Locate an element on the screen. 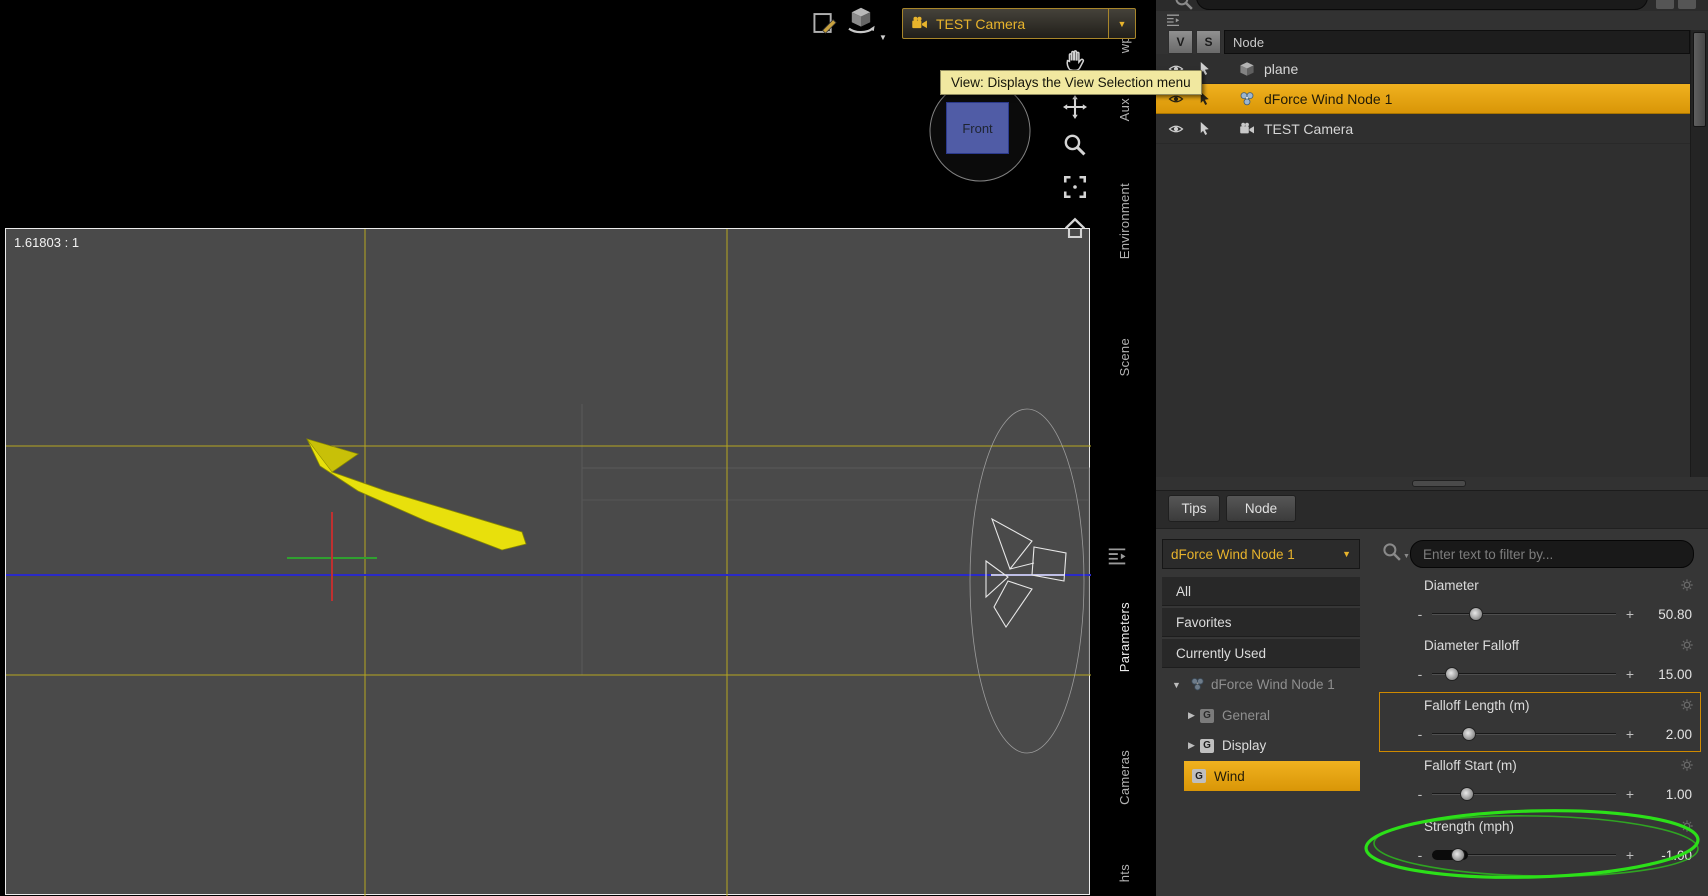 This screenshot has width=1708, height=896. mesh-cube-icon is located at coordinates (1247, 69).